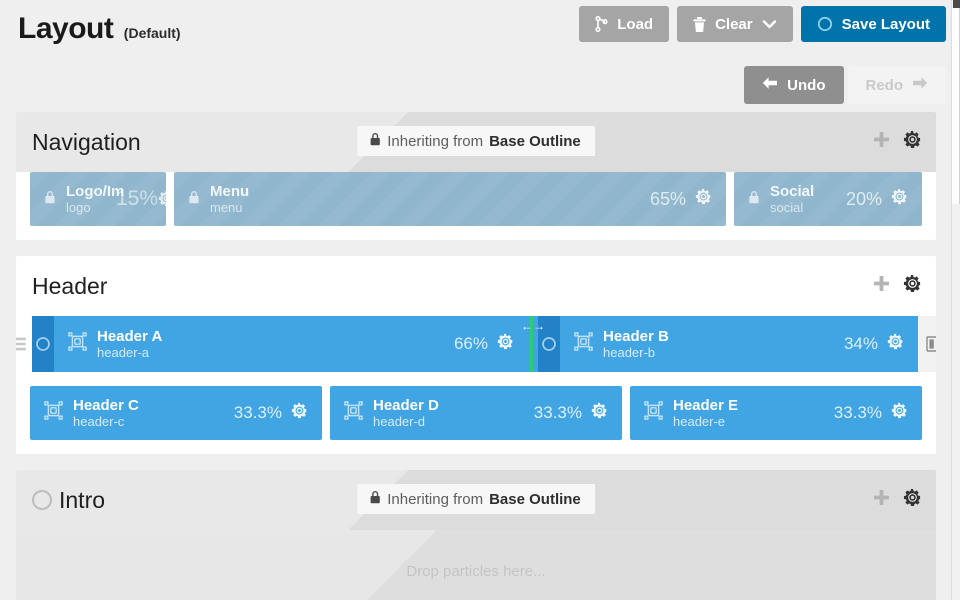  Describe the element at coordinates (435, 141) in the screenshot. I see `navigation-inheriting-text: Inheriting from` at that location.